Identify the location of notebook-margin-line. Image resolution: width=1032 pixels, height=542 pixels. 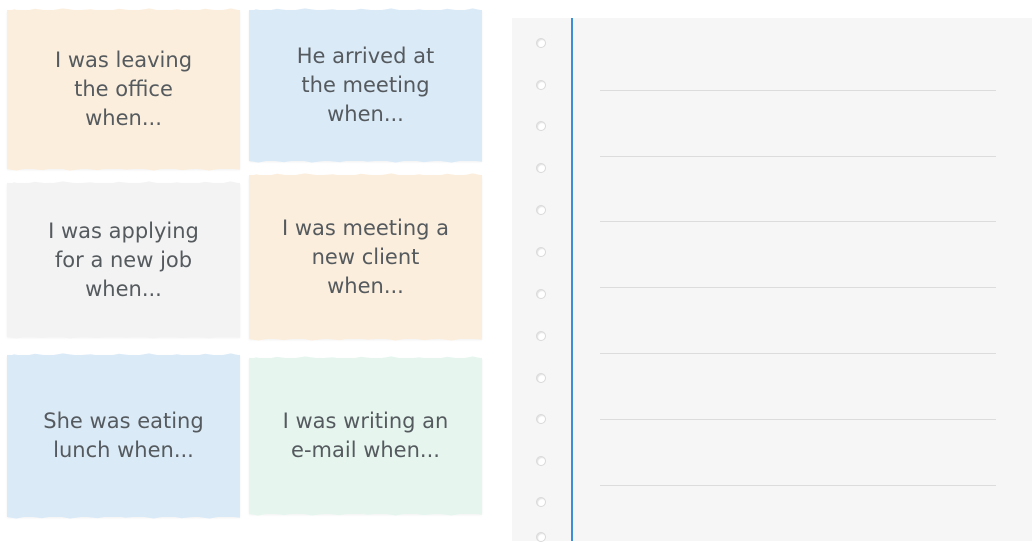
(572, 279).